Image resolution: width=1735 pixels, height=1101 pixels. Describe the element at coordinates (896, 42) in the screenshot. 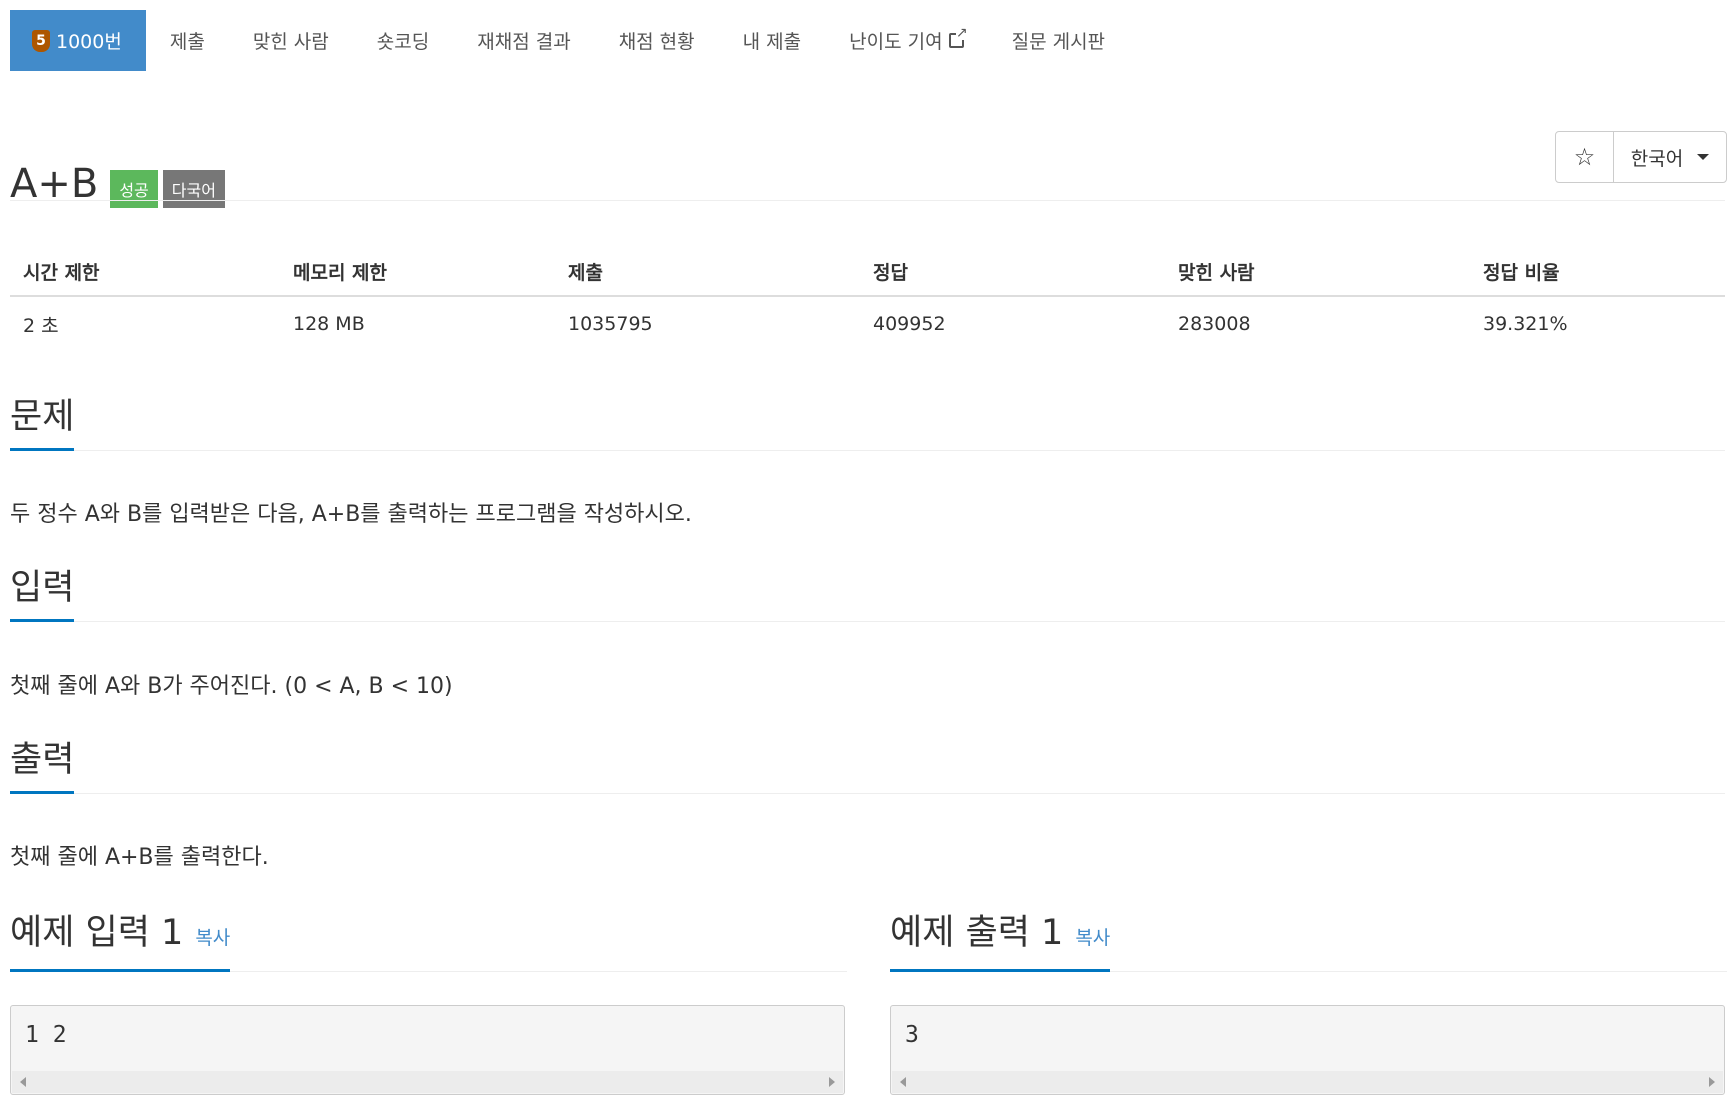

I see `tab-difficulty-label: 난이도 기여` at that location.